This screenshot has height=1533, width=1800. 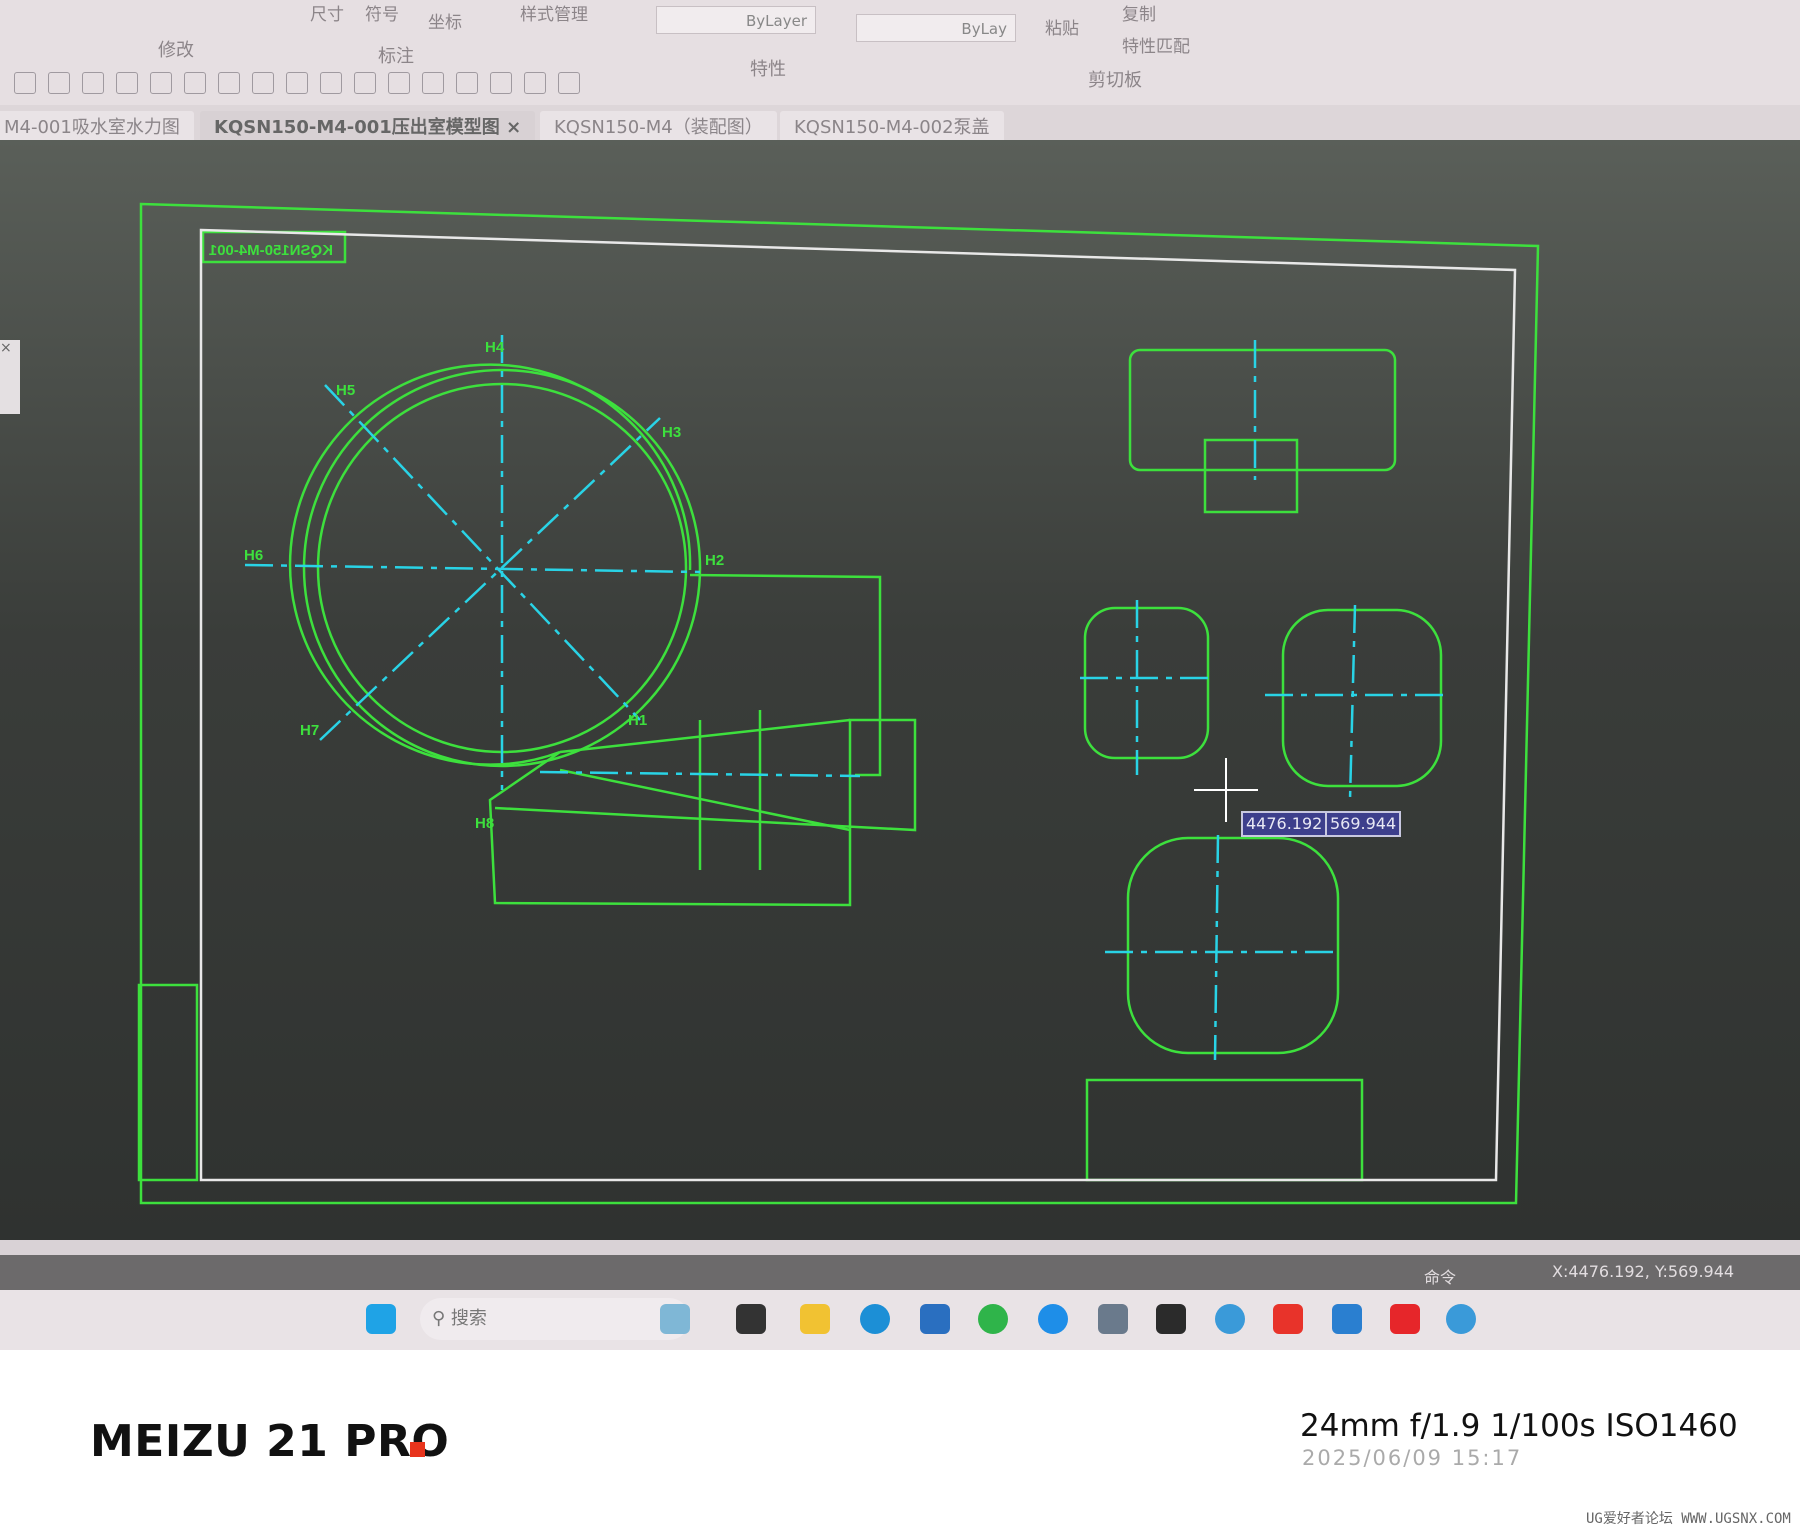 I want to click on exif-info: 24mm f/1.9 1/100s ISO1460, so click(x=1519, y=1426).